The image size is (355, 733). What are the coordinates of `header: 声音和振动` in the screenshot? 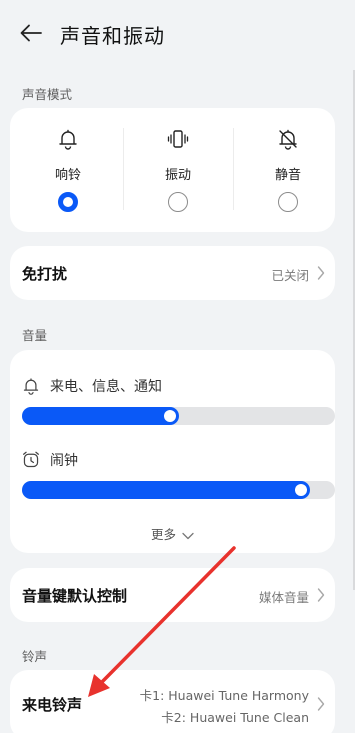 It's located at (177, 35).